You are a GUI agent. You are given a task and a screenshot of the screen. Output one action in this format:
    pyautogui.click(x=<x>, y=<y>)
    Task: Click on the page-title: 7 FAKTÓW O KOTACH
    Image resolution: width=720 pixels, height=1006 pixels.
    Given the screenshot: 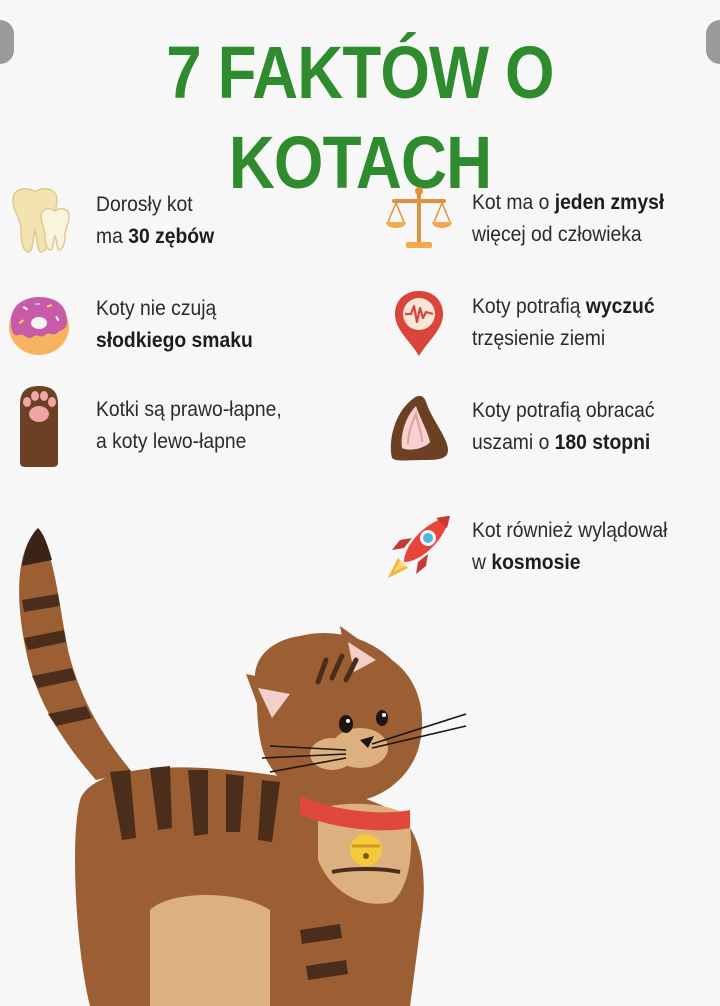 What is the action you would take?
    pyautogui.click(x=360, y=117)
    